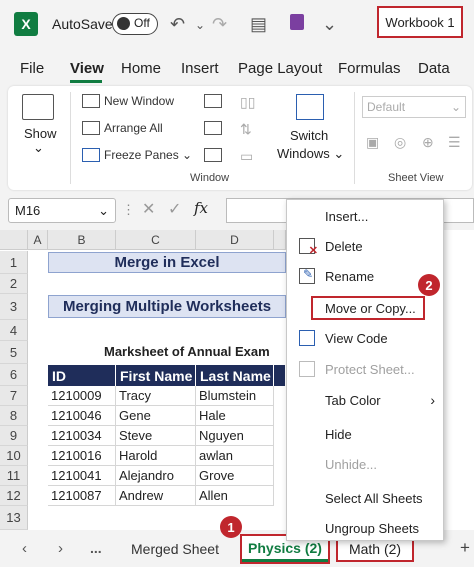  Describe the element at coordinates (87, 68) in the screenshot. I see `menu-view: View` at that location.